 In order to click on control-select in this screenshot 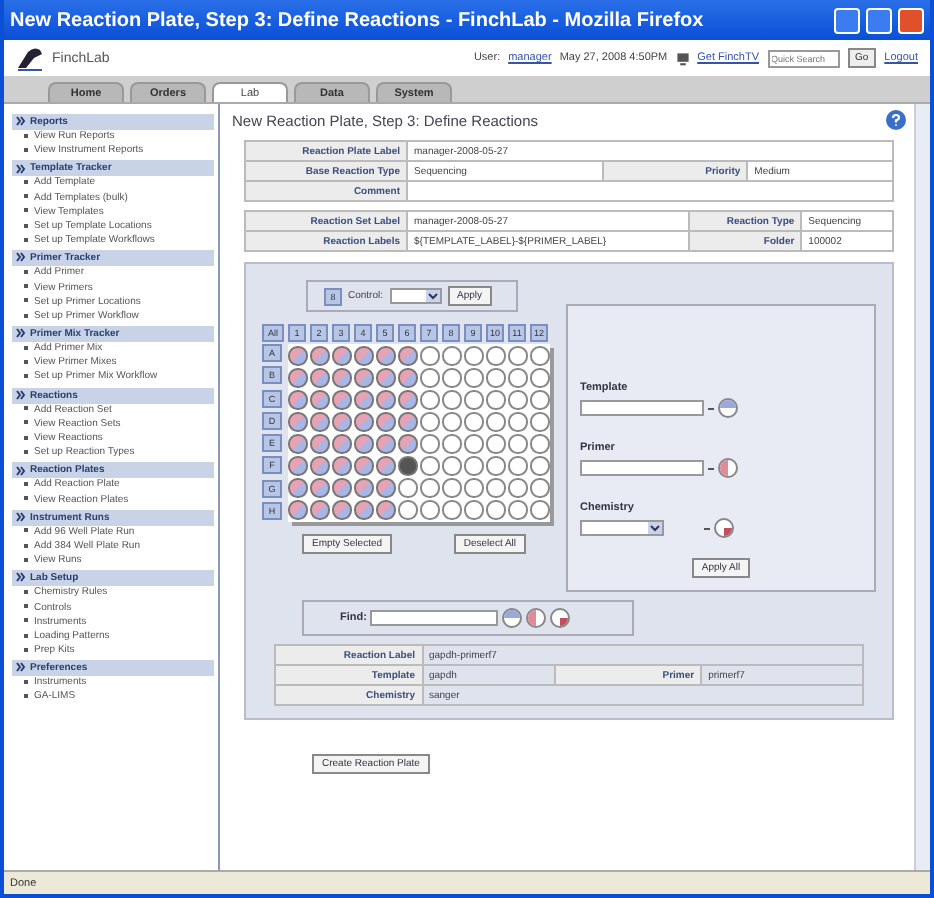, I will do `click(415, 296)`.